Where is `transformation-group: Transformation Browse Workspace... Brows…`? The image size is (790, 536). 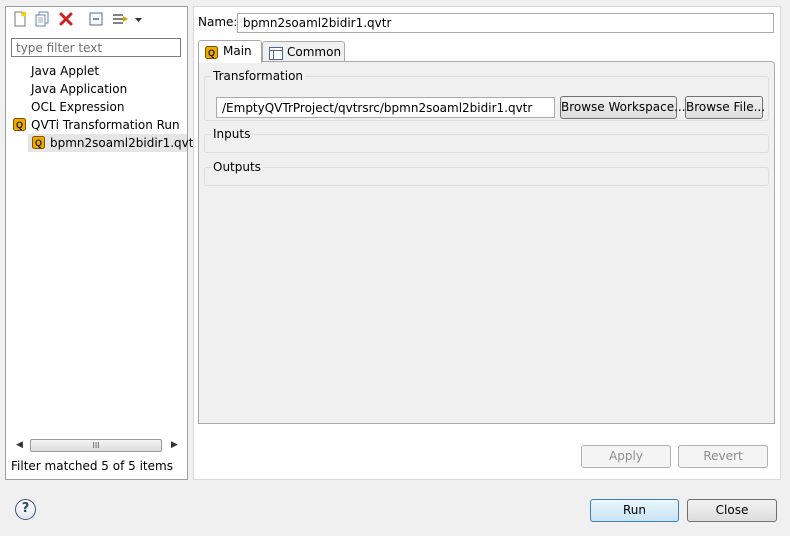
transformation-group: Transformation Browse Workspace... Brows… is located at coordinates (486, 95).